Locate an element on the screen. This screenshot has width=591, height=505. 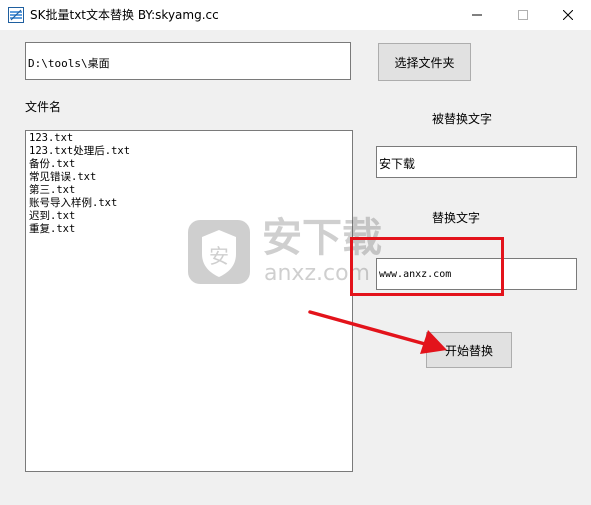
find-text-input: 安下载 is located at coordinates (476, 162).